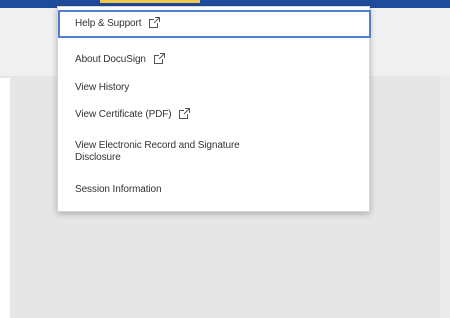 This screenshot has height=318, width=450. What do you see at coordinates (118, 189) in the screenshot?
I see `menu-item-label: Session Information` at bounding box center [118, 189].